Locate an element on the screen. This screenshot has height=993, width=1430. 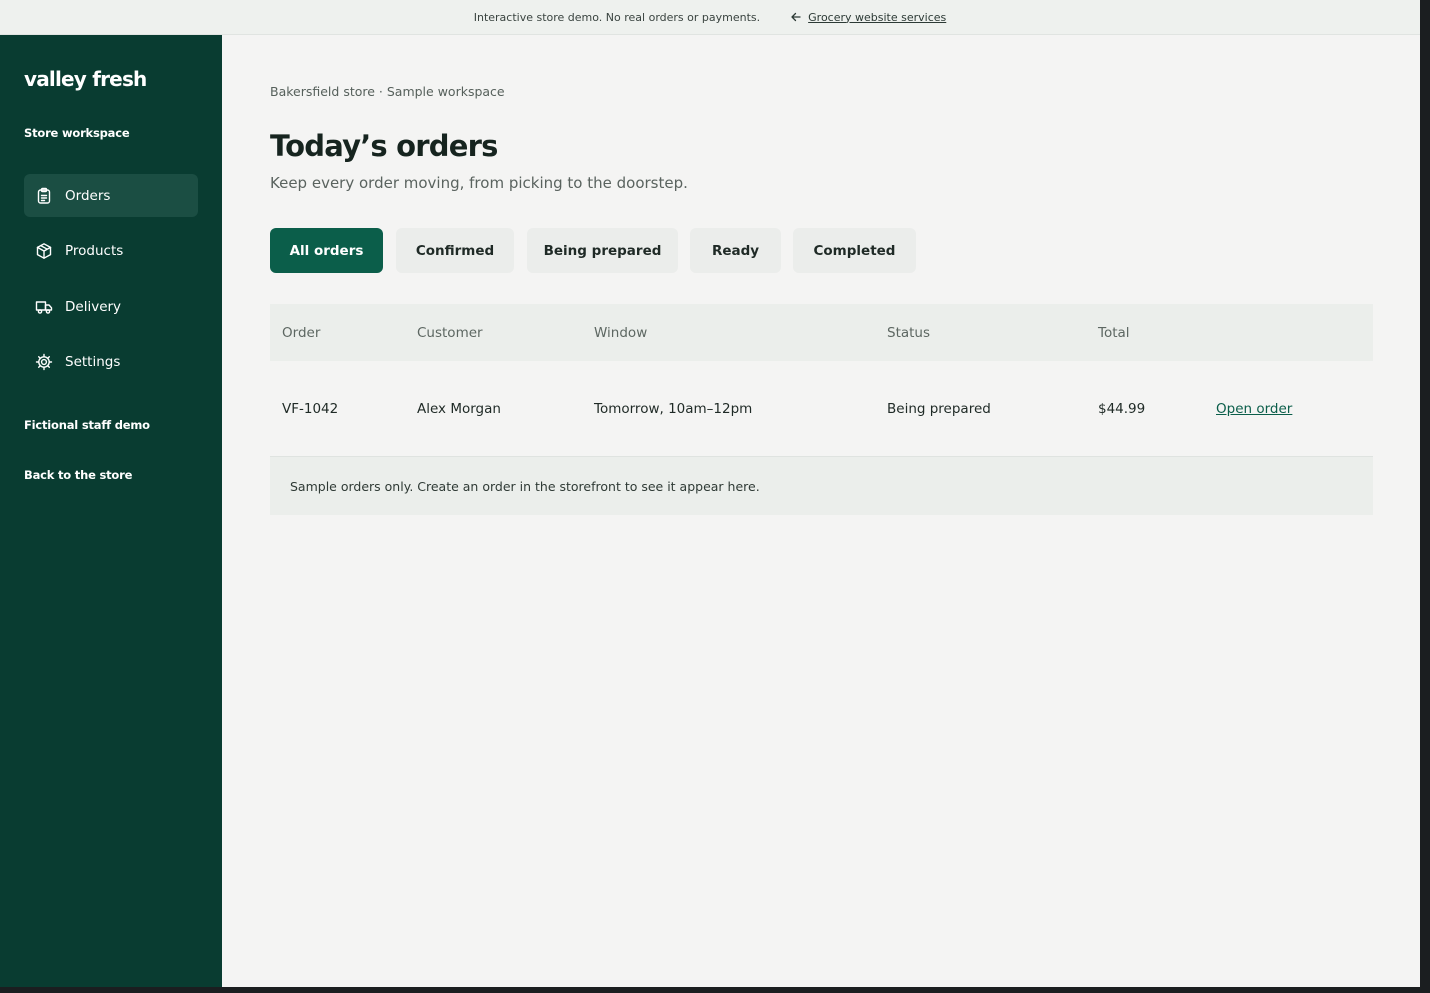
staff-demo-label: Fictional staff demo is located at coordinates (87, 425).